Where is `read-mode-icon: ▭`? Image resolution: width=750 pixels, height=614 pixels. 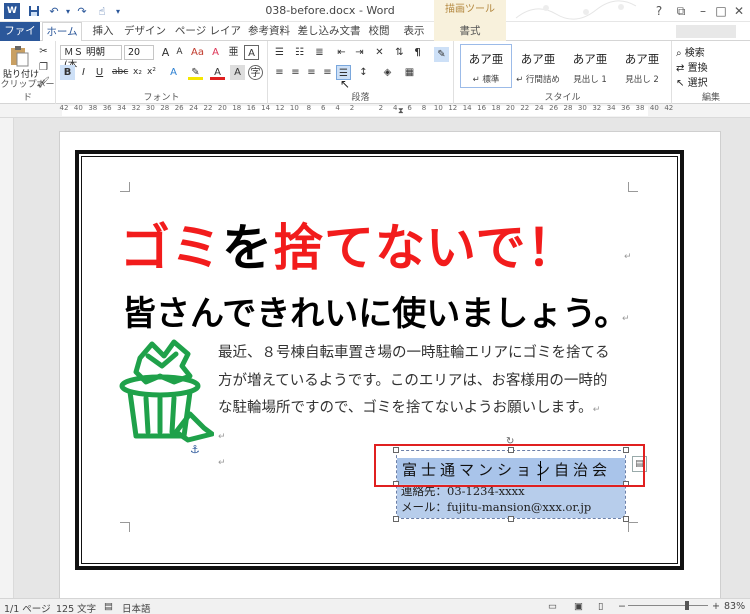 read-mode-icon: ▭ is located at coordinates (552, 606).